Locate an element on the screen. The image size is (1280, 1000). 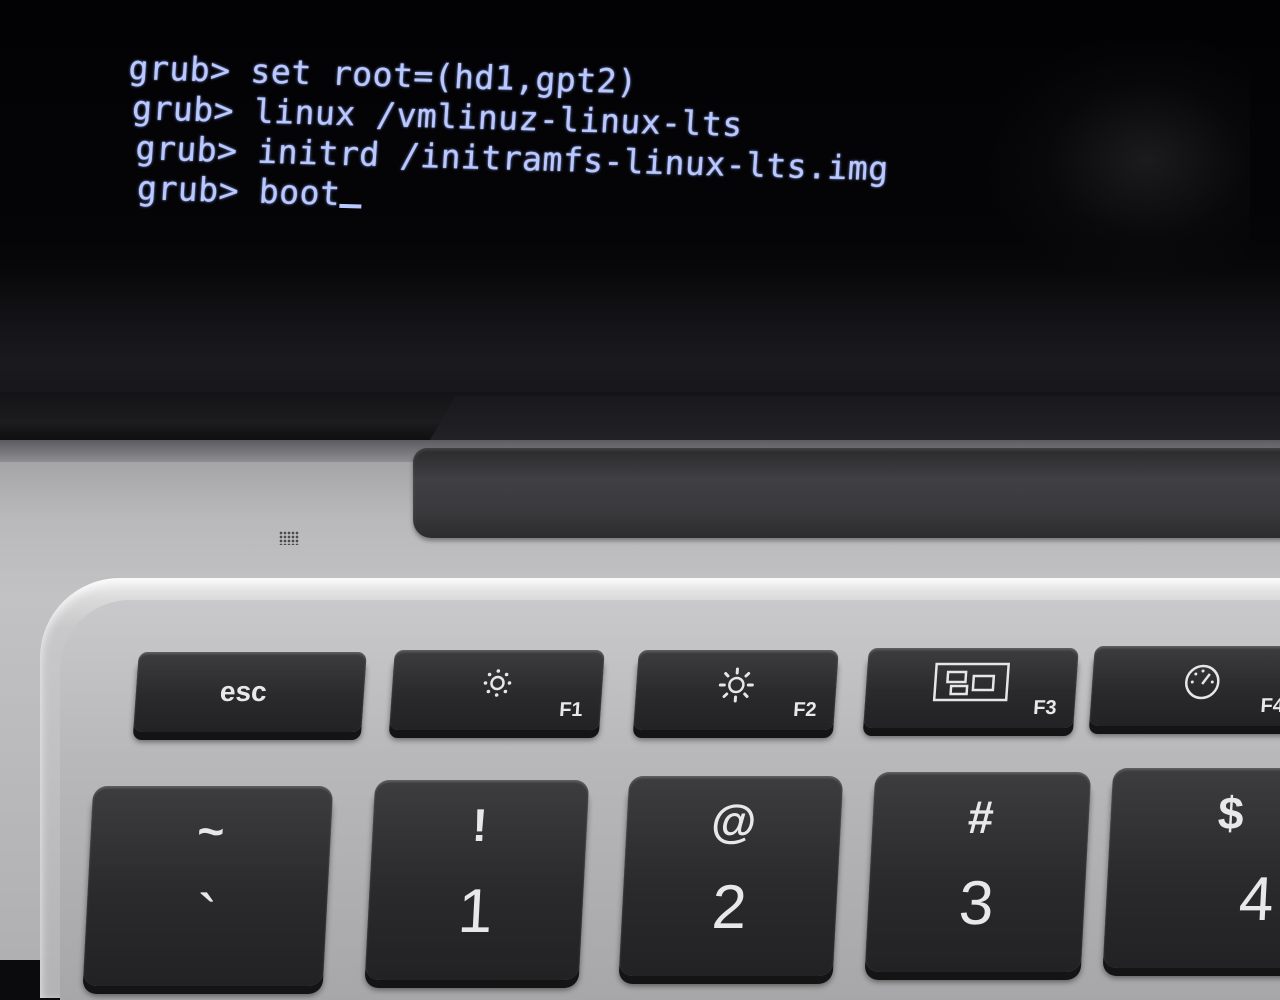
key-2: @ 2 is located at coordinates (731, 876).